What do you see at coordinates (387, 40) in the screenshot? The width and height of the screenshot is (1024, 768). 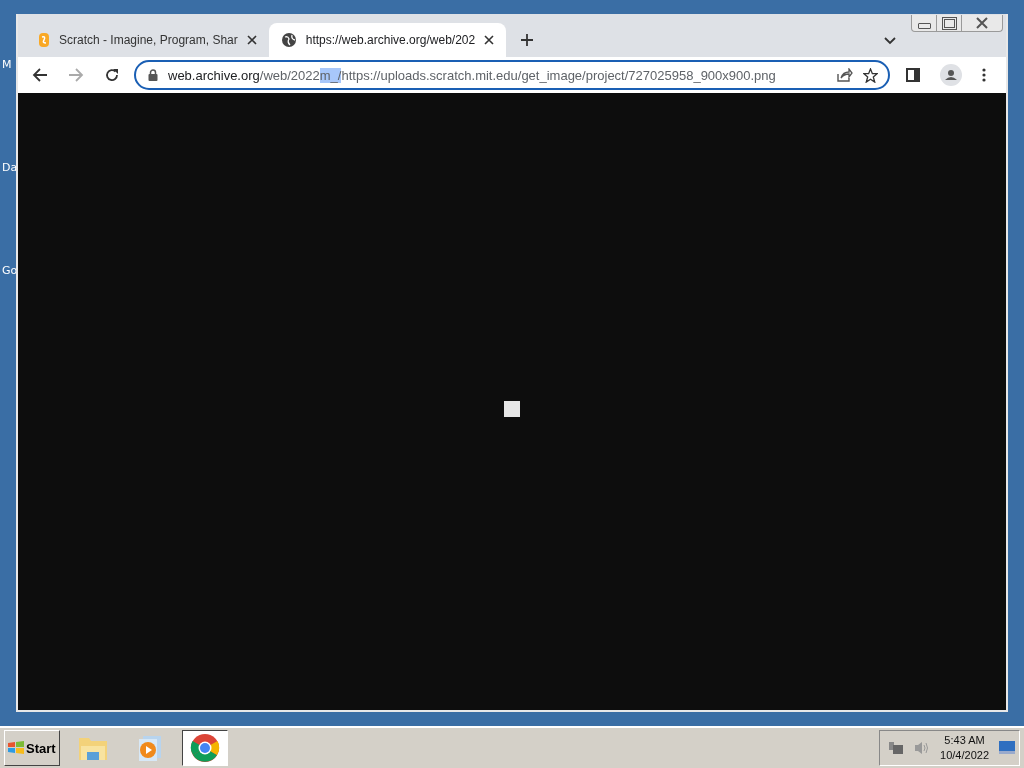 I see `browser-tab: https://web.archive.org/web/202` at bounding box center [387, 40].